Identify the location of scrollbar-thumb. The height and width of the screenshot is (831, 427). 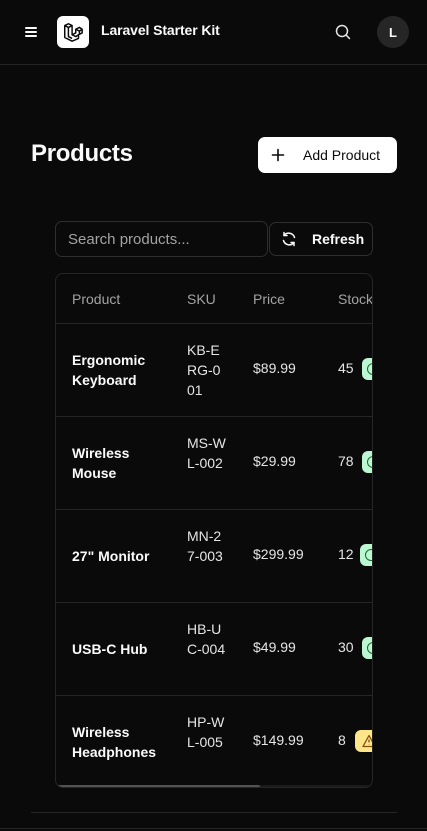
(158, 786).